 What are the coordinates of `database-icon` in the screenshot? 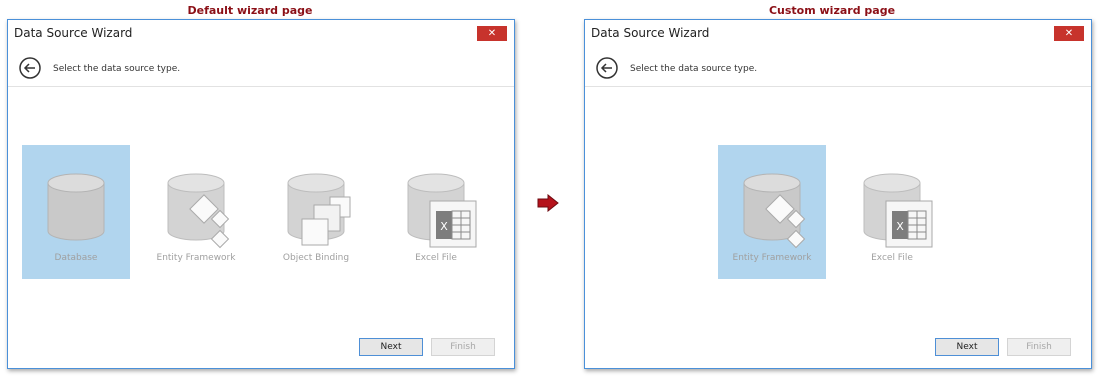 It's located at (76, 207).